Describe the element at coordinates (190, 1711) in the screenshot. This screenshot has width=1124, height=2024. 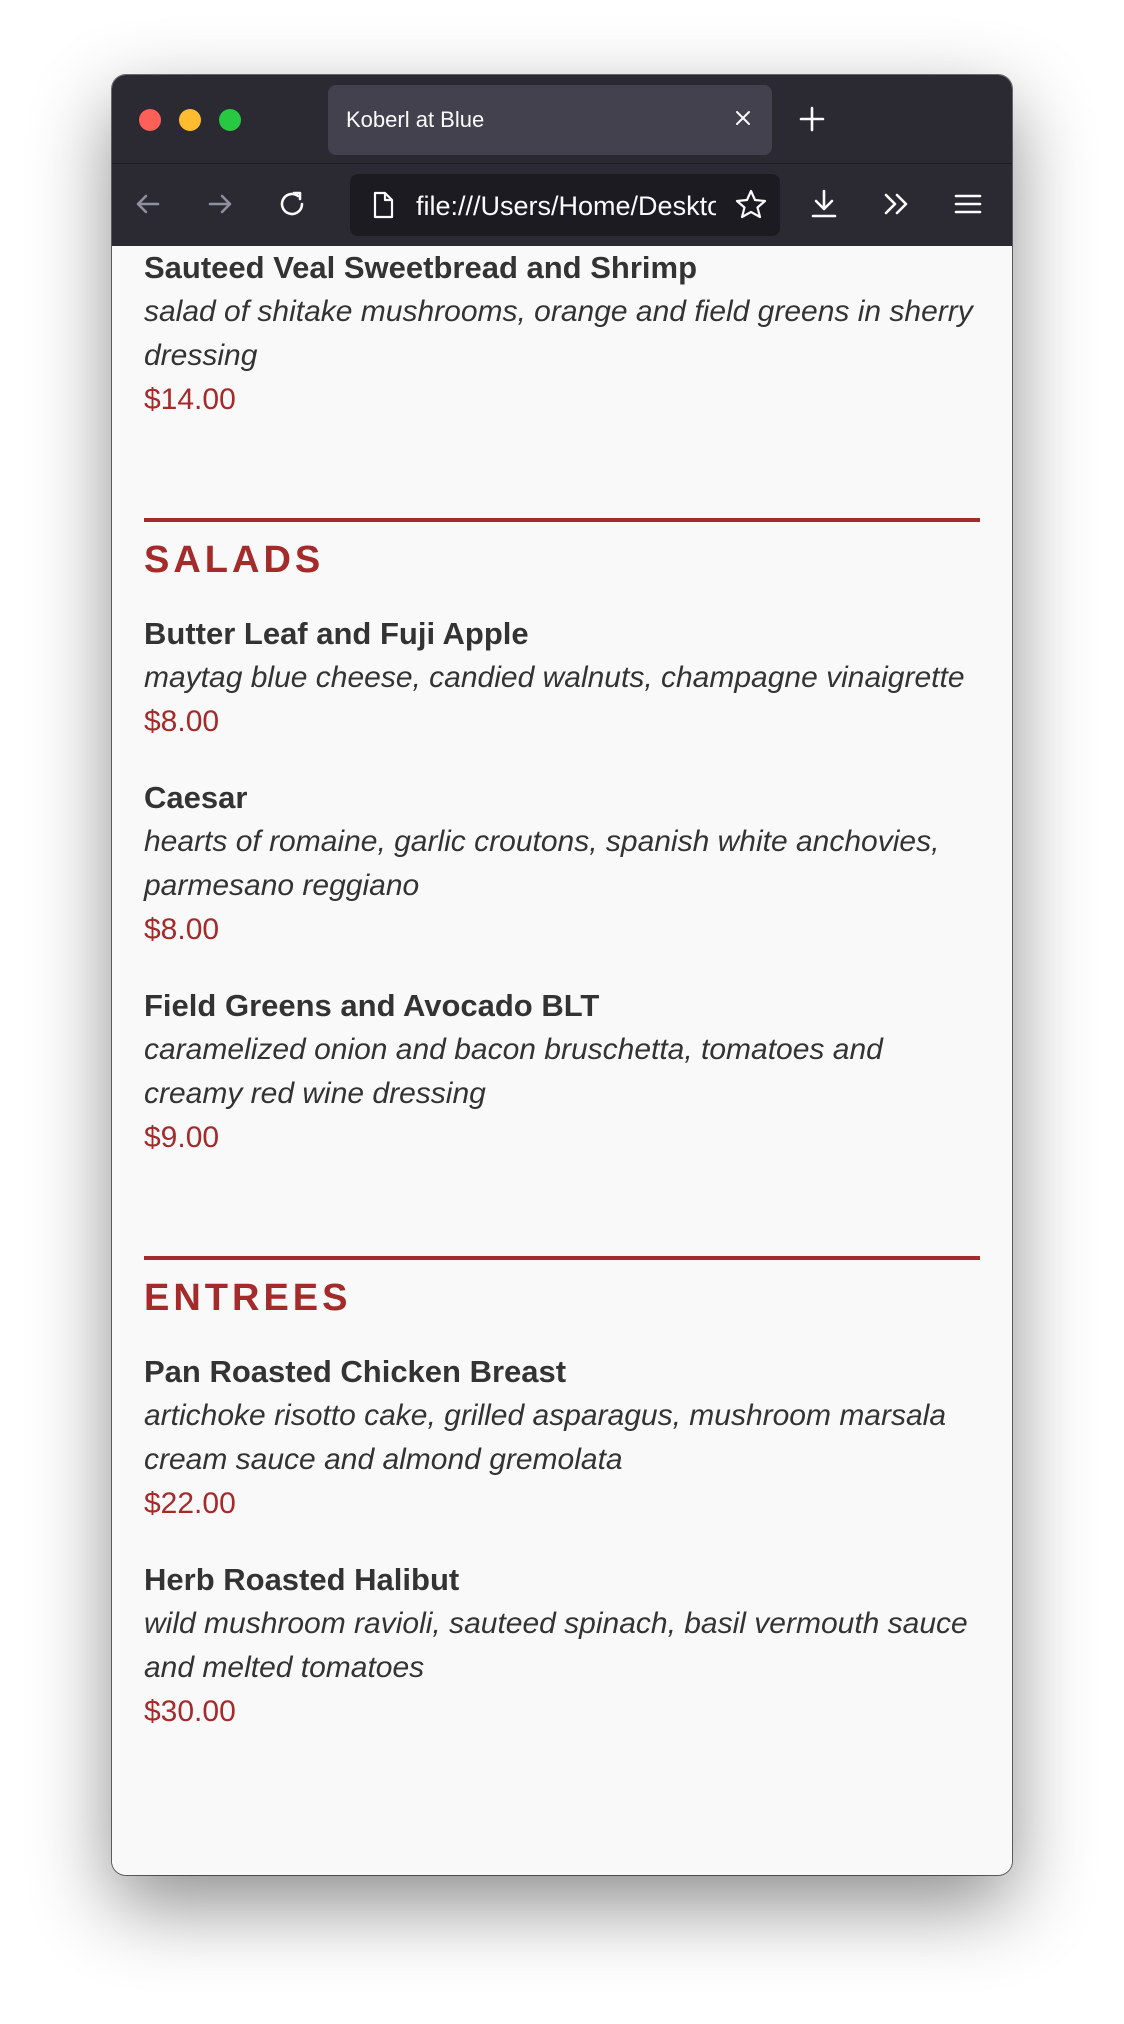
I see `item-price: $30.00` at that location.